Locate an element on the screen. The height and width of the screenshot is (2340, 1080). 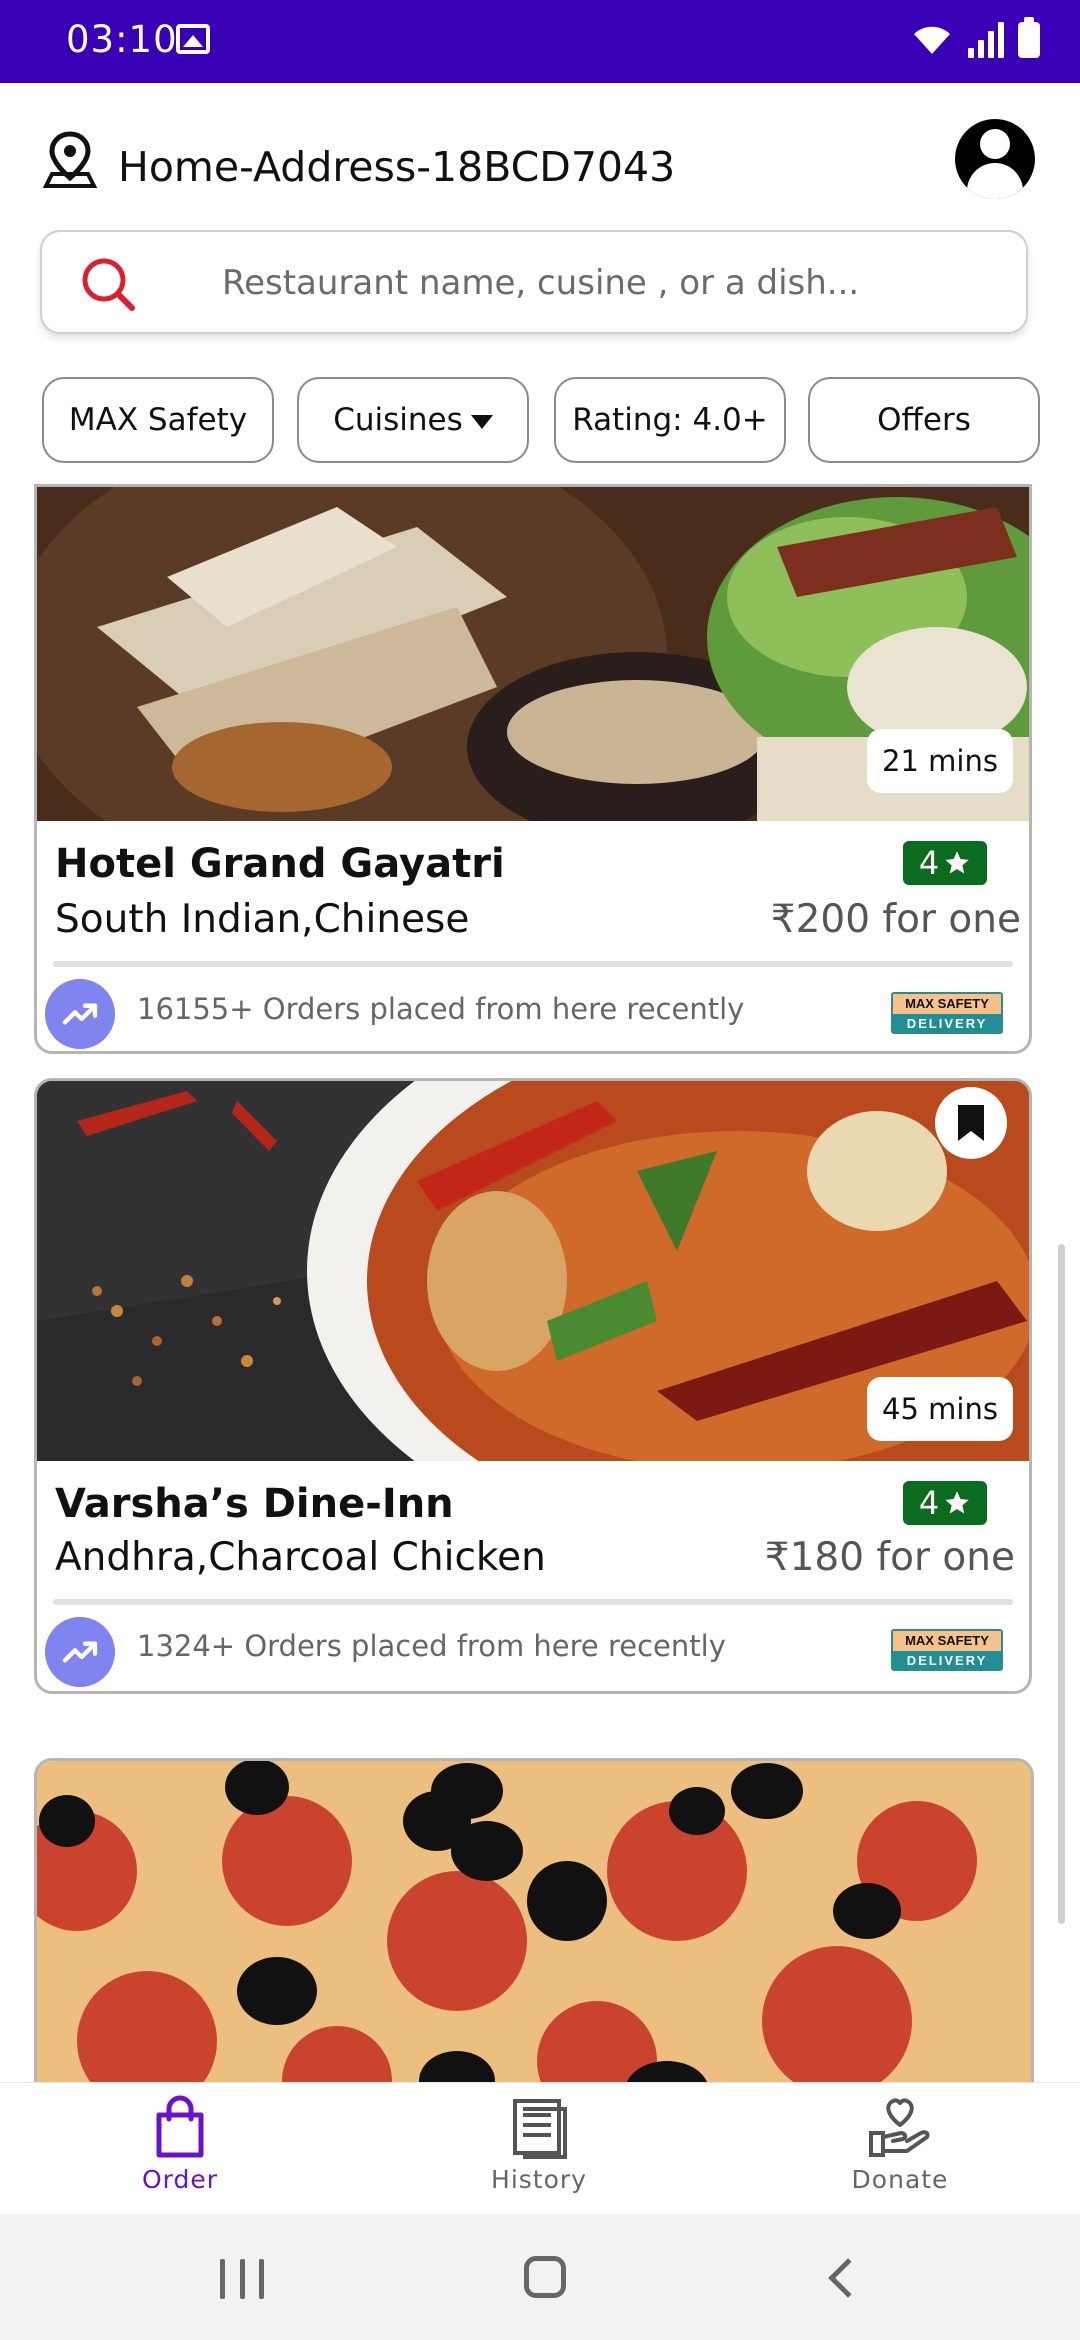
filter-max-safety: MAX Safety is located at coordinates (158, 420).